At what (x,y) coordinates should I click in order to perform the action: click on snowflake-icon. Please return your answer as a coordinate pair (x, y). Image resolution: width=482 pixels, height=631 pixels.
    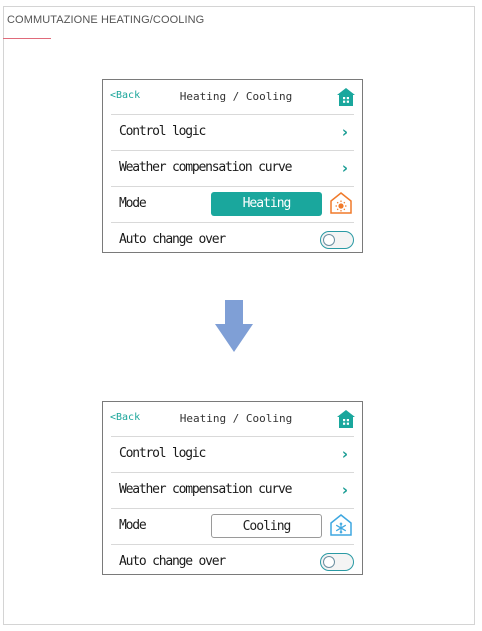
    Looking at the image, I should click on (341, 525).